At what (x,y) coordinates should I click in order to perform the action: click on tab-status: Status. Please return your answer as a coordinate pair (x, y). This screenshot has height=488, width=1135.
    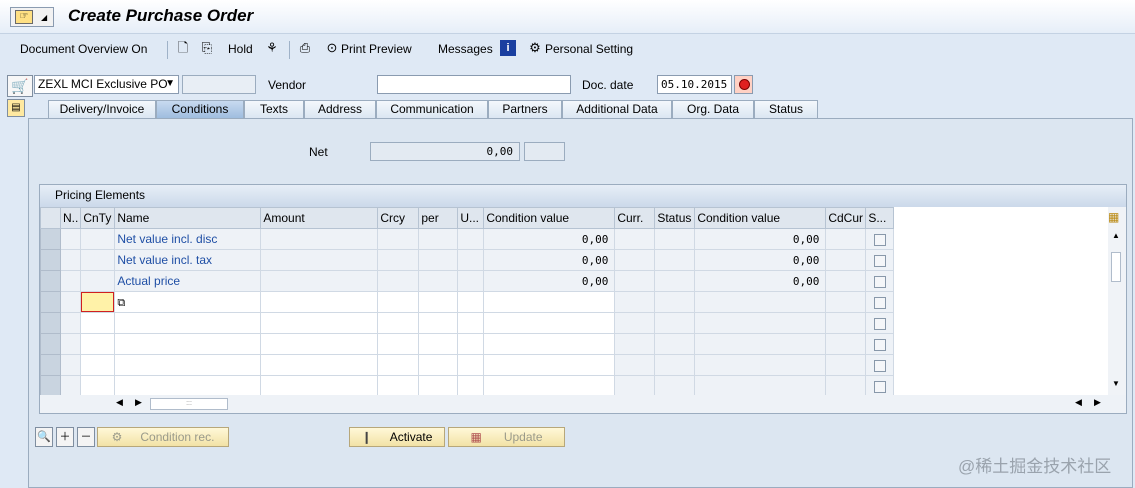
    Looking at the image, I should click on (786, 109).